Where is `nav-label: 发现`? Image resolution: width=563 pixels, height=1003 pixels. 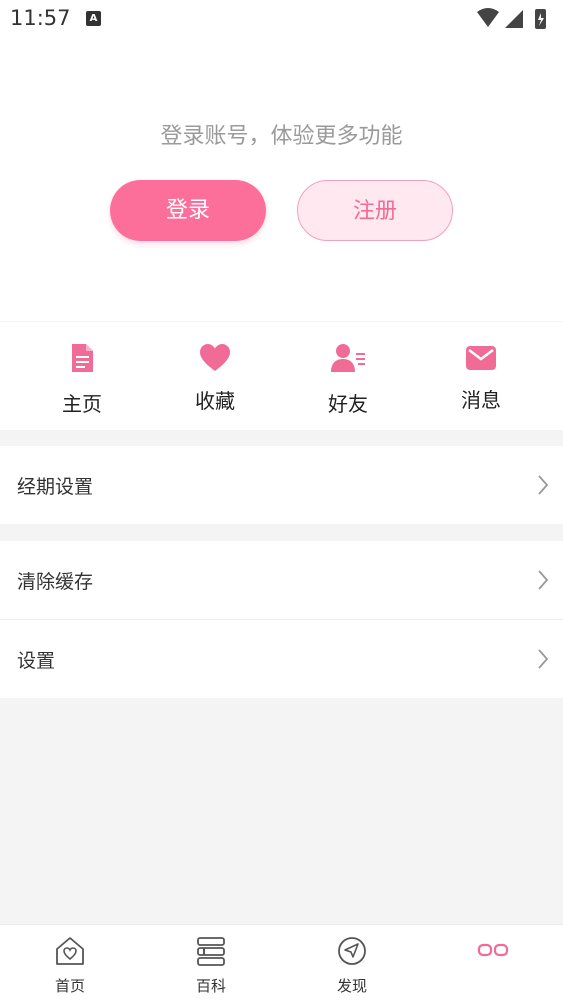 nav-label: 发现 is located at coordinates (351, 986).